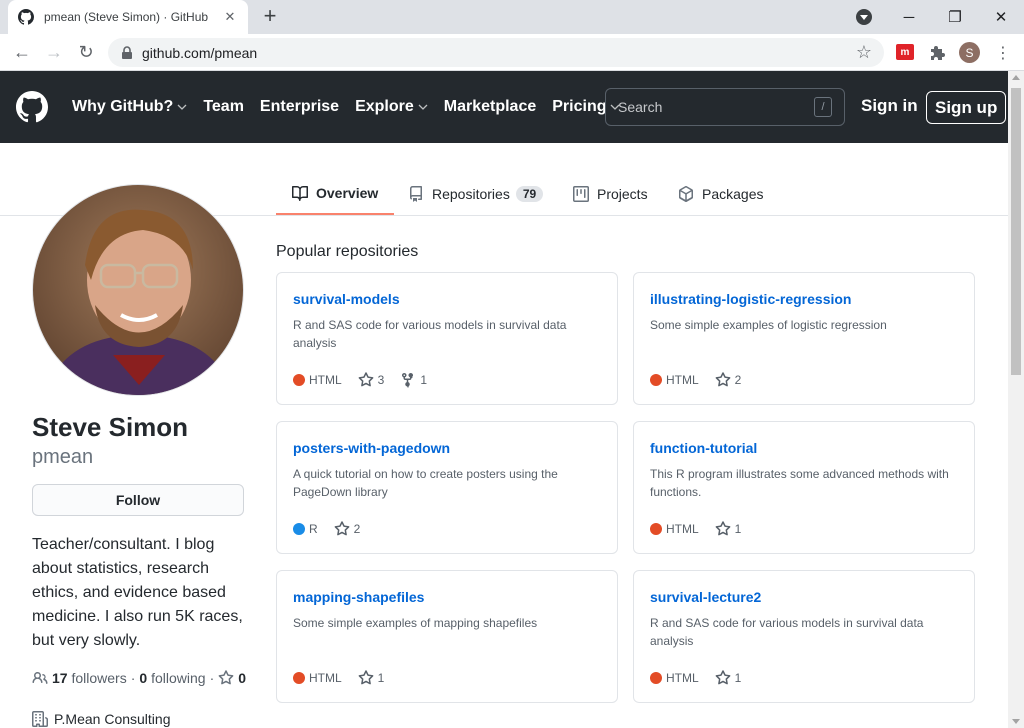  I want to click on tab-overview: Overview, so click(335, 193).